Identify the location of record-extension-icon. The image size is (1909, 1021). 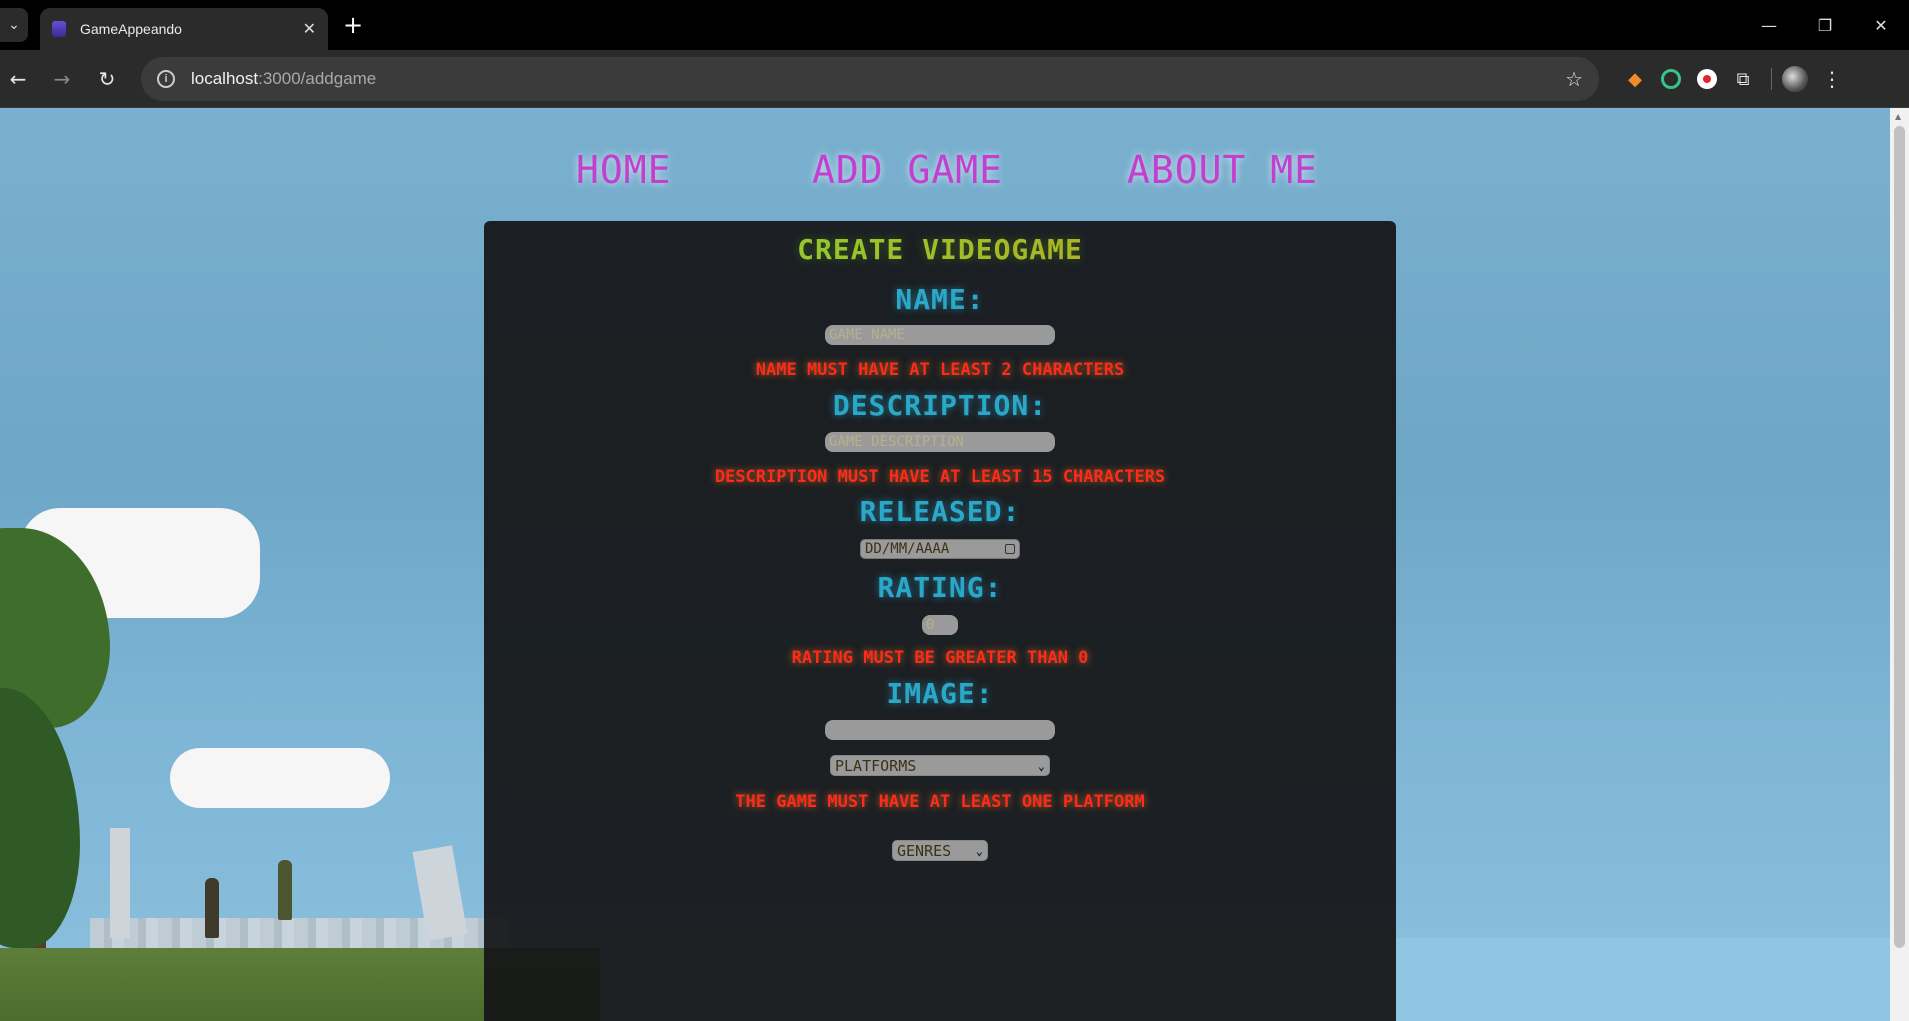
(1707, 79).